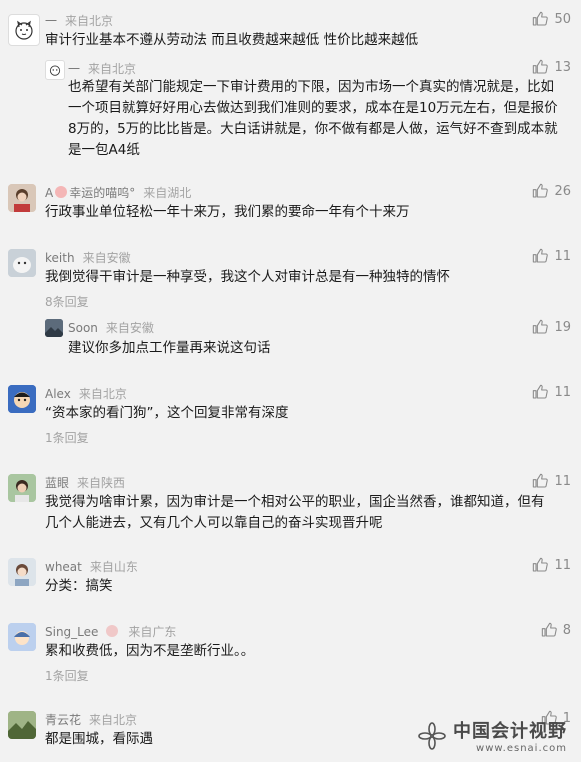 This screenshot has width=581, height=762. What do you see at coordinates (152, 632) in the screenshot?
I see `location: 来自广东` at bounding box center [152, 632].